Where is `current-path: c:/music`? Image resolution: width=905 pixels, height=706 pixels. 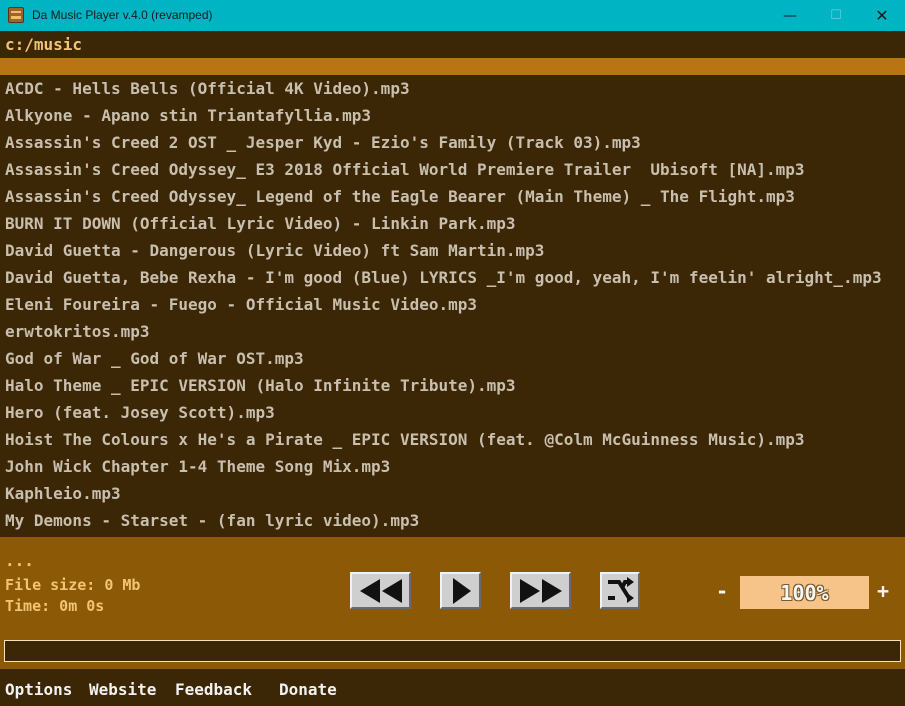
current-path: c:/music is located at coordinates (44, 44).